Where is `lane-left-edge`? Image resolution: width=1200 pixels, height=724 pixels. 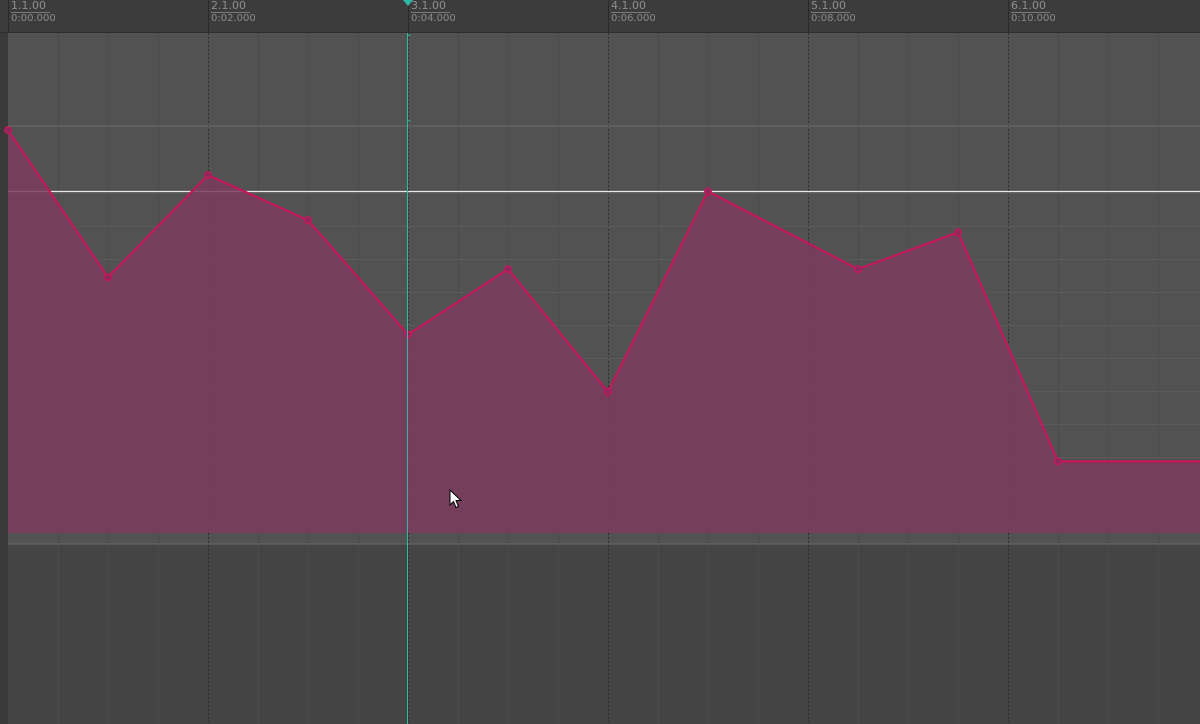
lane-left-edge is located at coordinates (4, 378).